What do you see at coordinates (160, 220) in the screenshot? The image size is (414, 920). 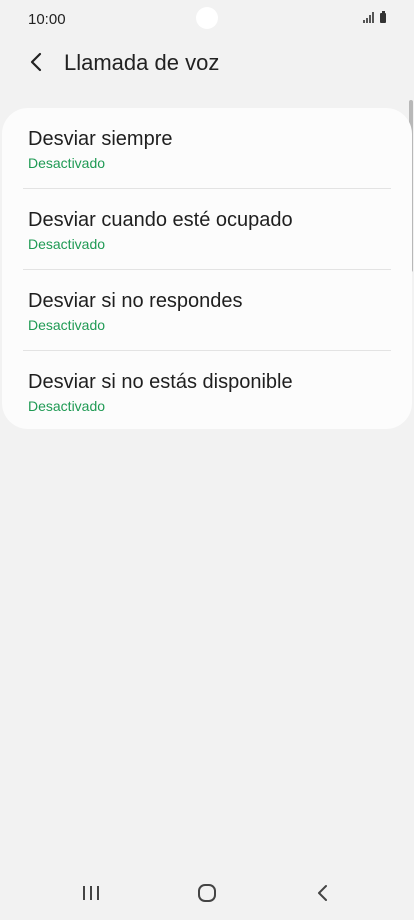 I see `option-title: Desviar cuando esté ocupado` at bounding box center [160, 220].